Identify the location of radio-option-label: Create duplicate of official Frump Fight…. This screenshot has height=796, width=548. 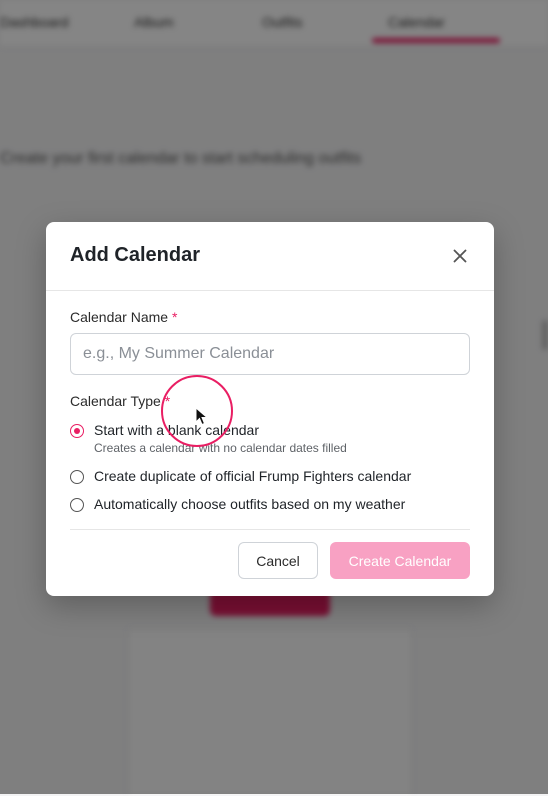
(253, 476).